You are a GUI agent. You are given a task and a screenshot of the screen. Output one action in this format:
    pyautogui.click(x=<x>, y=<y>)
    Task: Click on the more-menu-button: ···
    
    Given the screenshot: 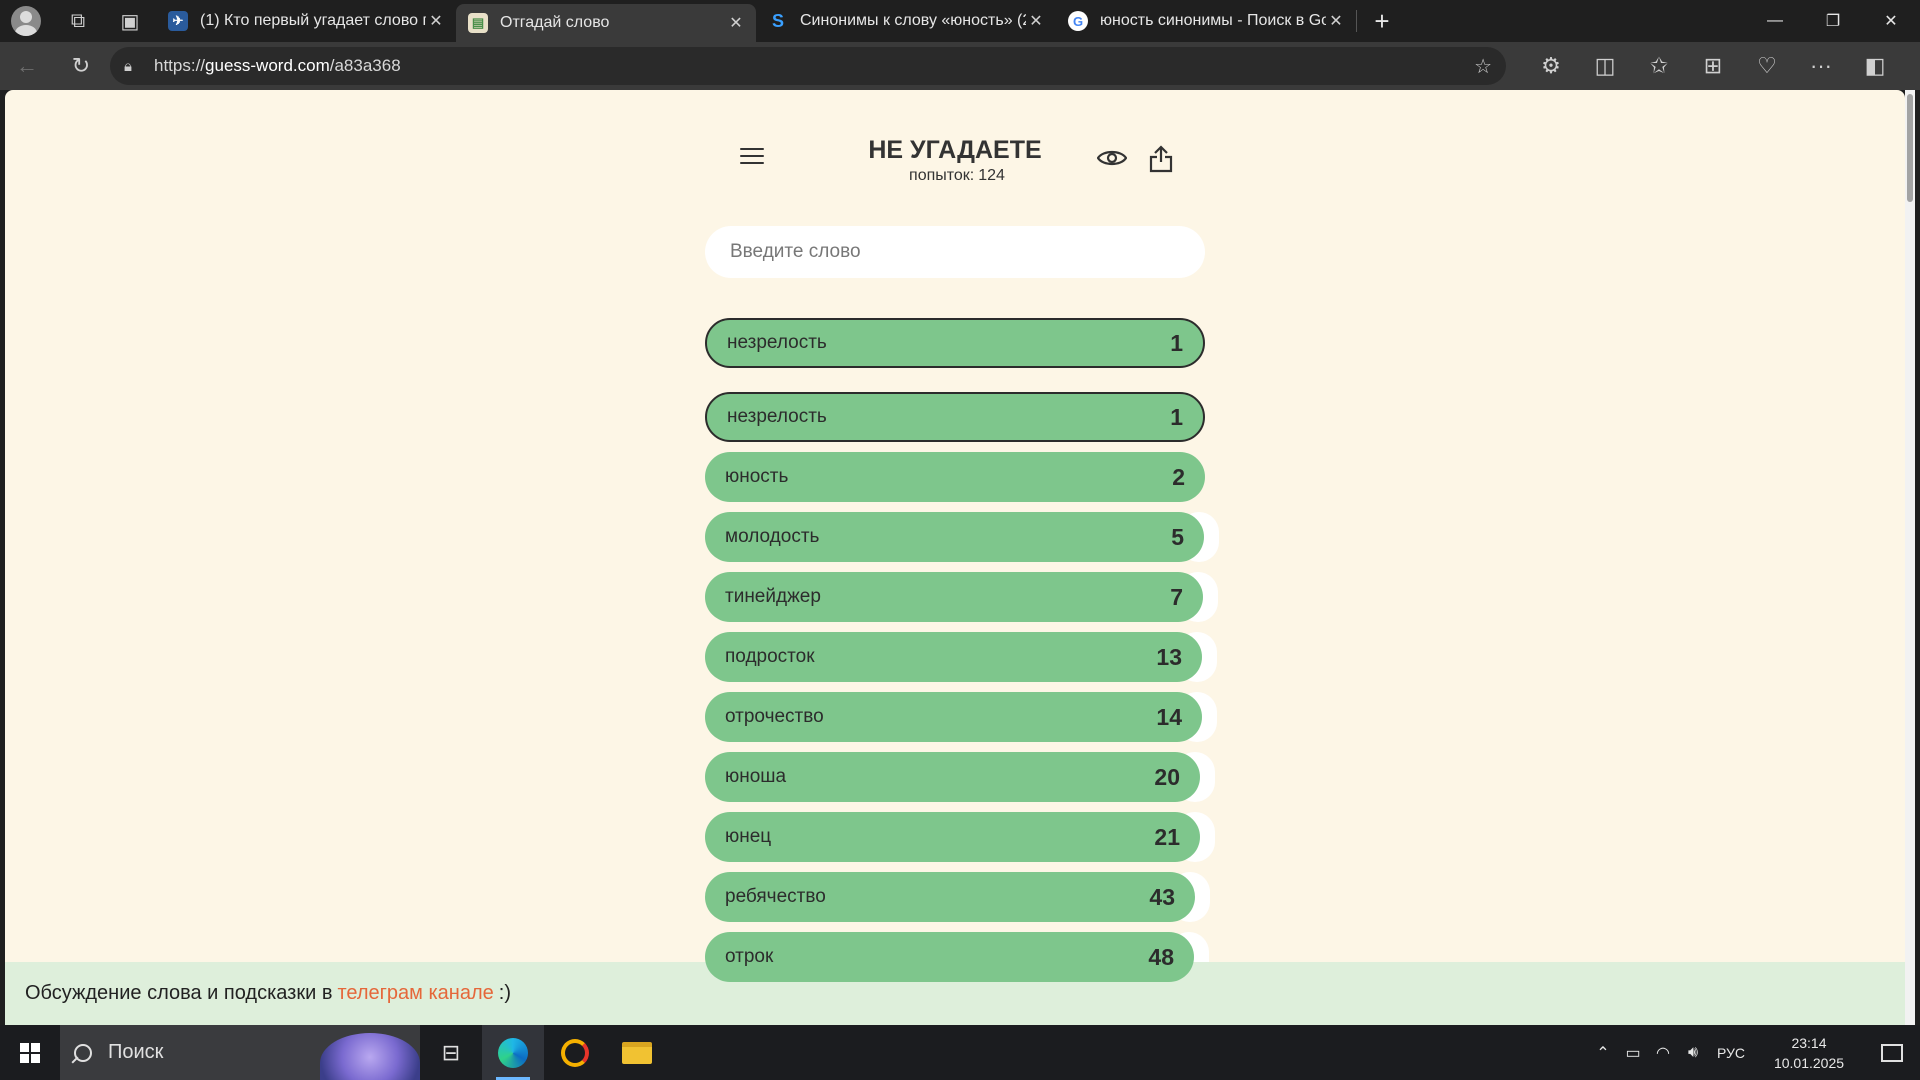 What is the action you would take?
    pyautogui.click(x=1821, y=66)
    